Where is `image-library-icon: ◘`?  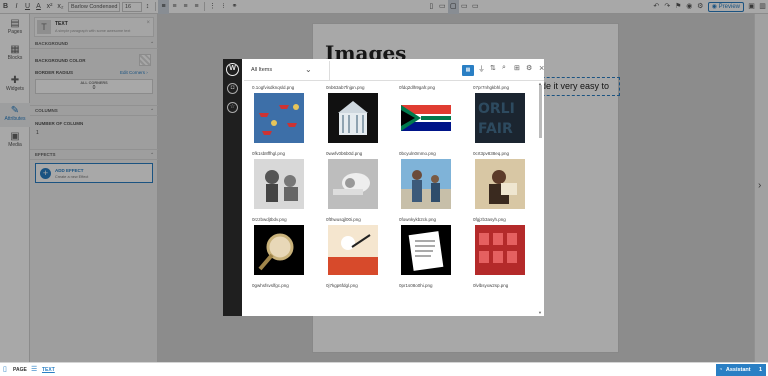
image-library-icon: ◘ is located at coordinates (232, 88).